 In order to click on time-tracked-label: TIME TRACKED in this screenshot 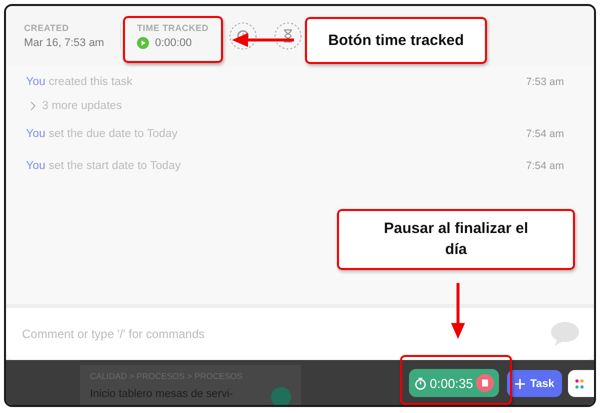, I will do `click(173, 28)`.